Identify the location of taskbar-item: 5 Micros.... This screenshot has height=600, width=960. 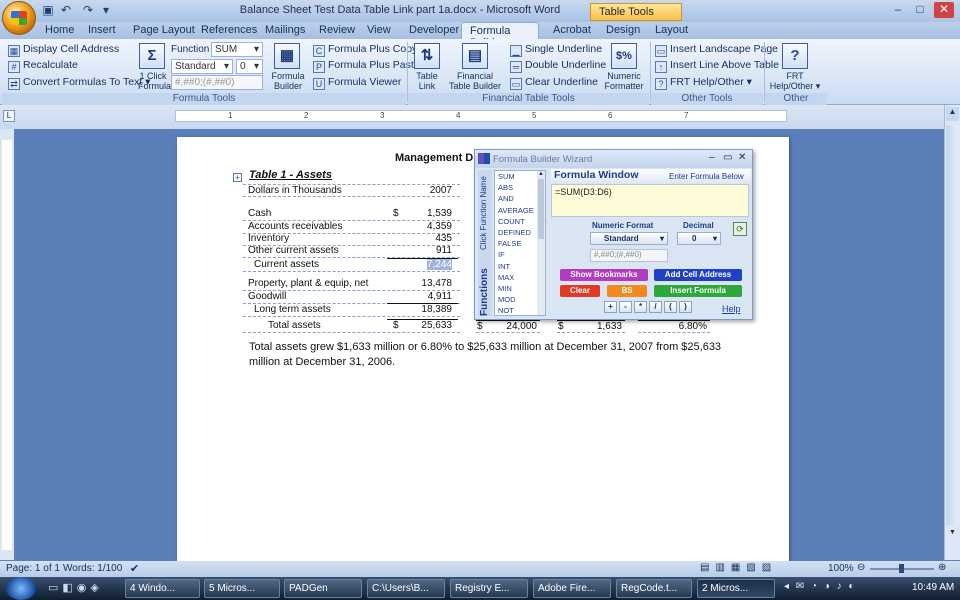
(242, 588).